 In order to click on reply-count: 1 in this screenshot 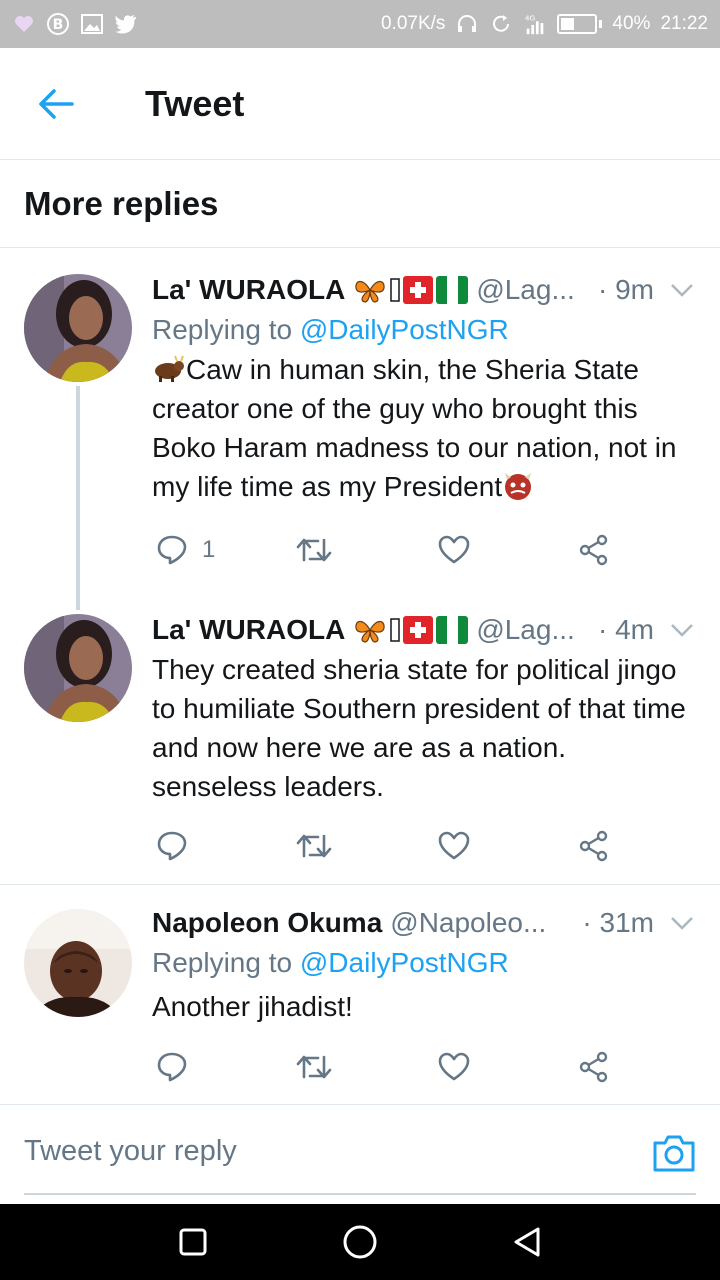, I will do `click(209, 549)`.